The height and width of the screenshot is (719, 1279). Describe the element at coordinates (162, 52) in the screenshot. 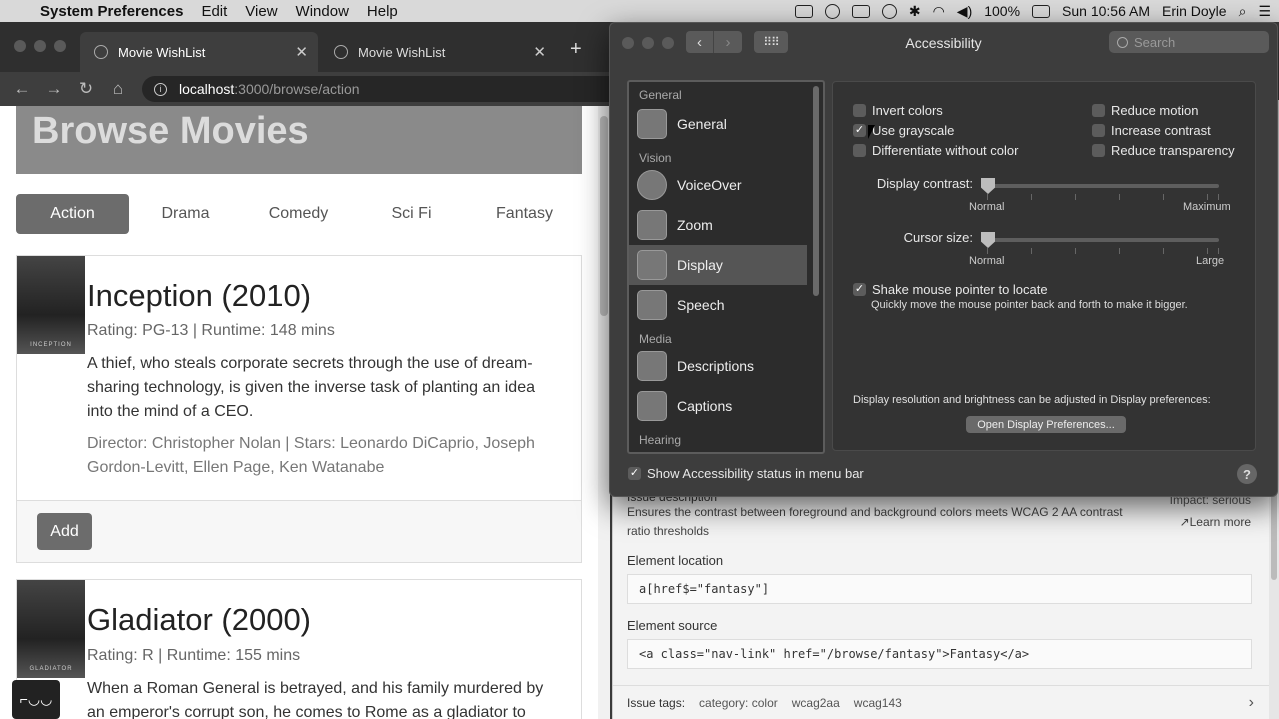

I see `tab-title: Movie WishList` at that location.